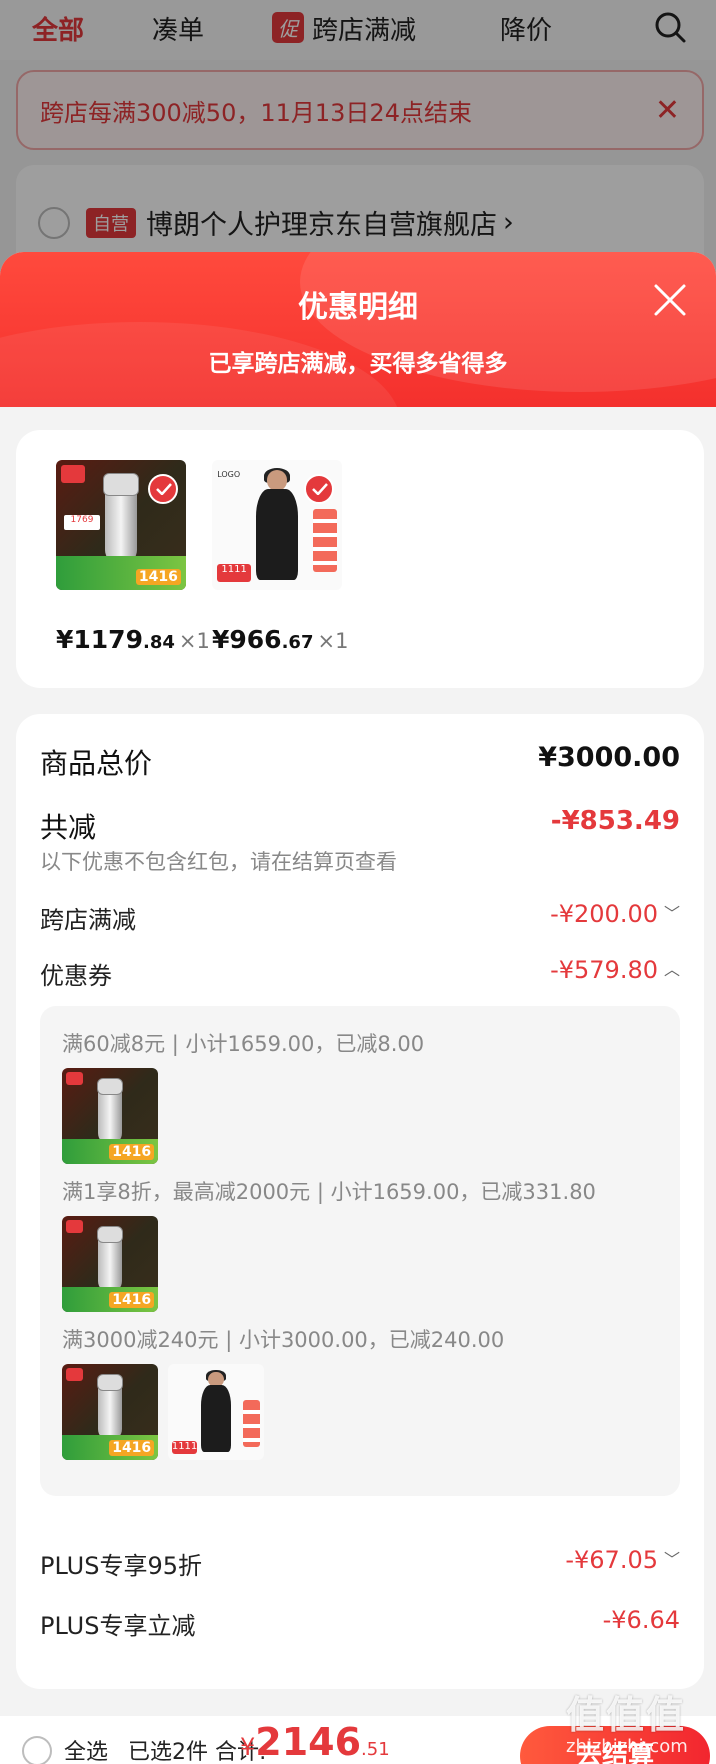 This screenshot has height=1764, width=716. Describe the element at coordinates (218, 862) in the screenshot. I see `discount-hint: 以下优惠不包含红包，请在结算页查看` at that location.